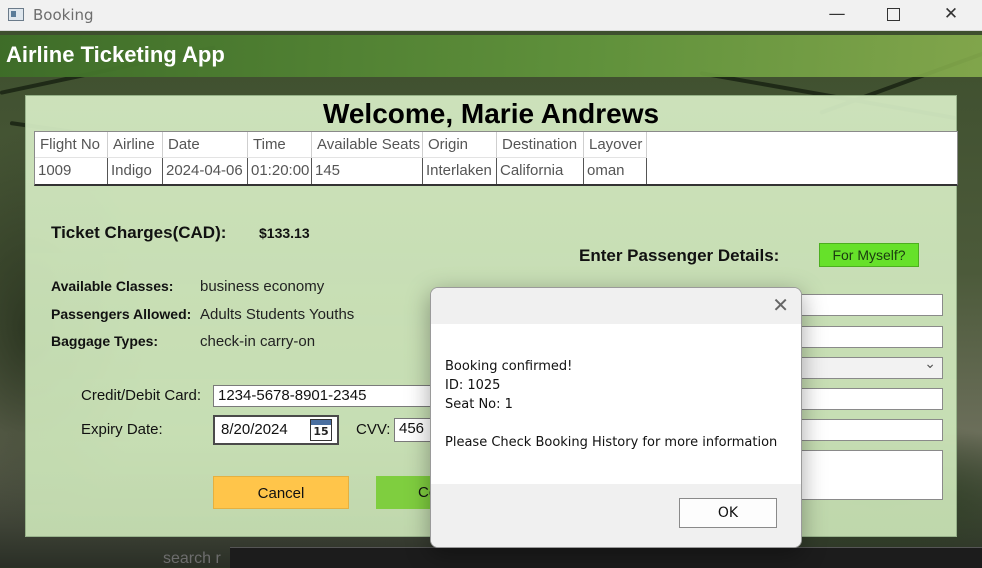 The width and height of the screenshot is (982, 568). I want to click on maximize-button, so click(893, 15).